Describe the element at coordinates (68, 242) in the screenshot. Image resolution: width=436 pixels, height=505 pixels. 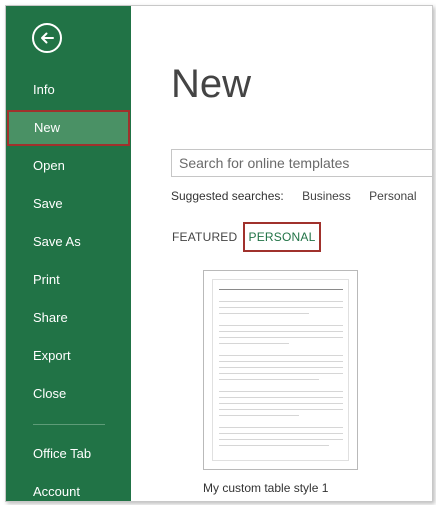
I see `sidebar-item-save-as: Save As` at that location.